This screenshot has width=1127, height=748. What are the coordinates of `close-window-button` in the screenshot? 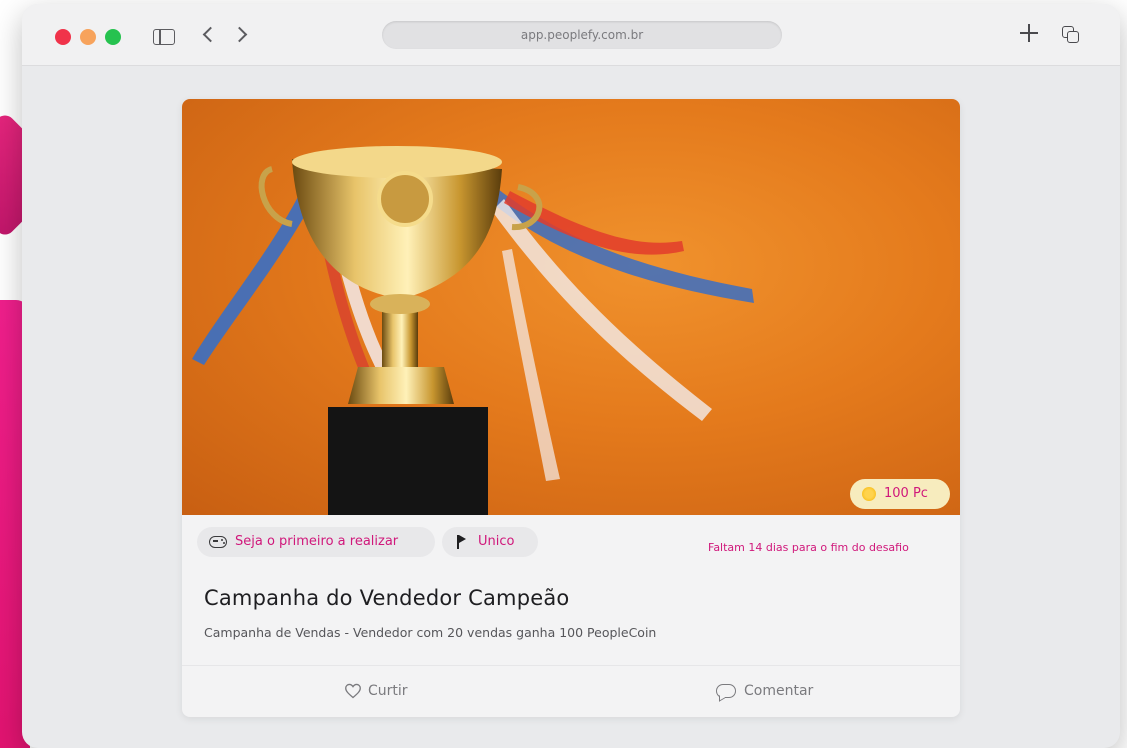 It's located at (63, 37).